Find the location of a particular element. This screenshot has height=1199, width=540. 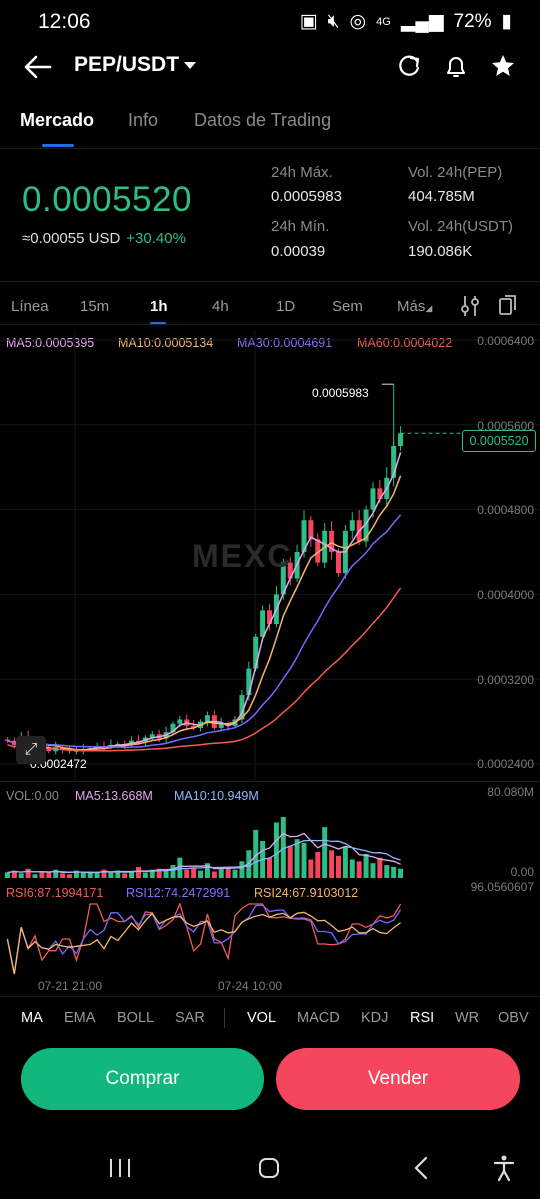

indicator-ema: EMA is located at coordinates (79, 1018).